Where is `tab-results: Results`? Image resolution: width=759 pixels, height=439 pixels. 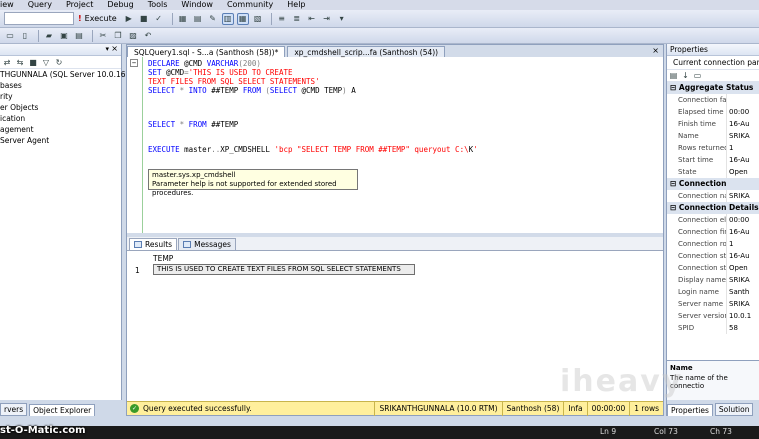
tab-results: Results is located at coordinates (153, 244).